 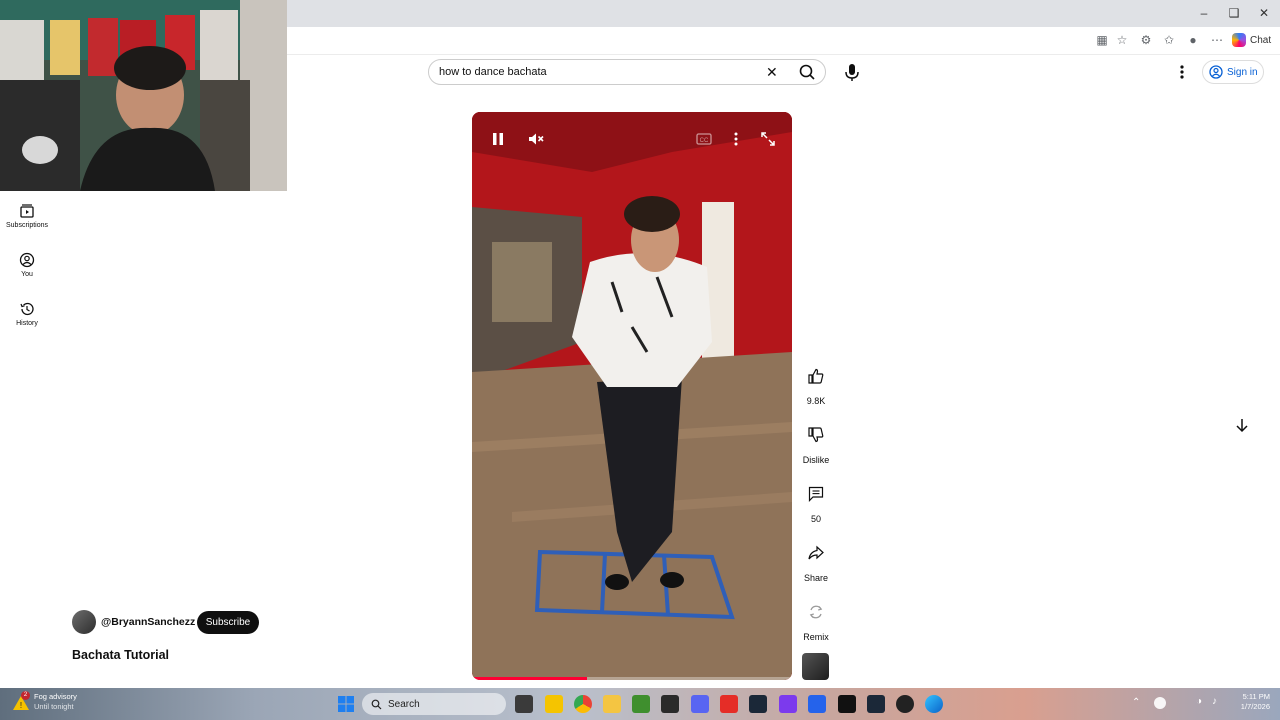 I want to click on channel-avatar, so click(x=84, y=622).